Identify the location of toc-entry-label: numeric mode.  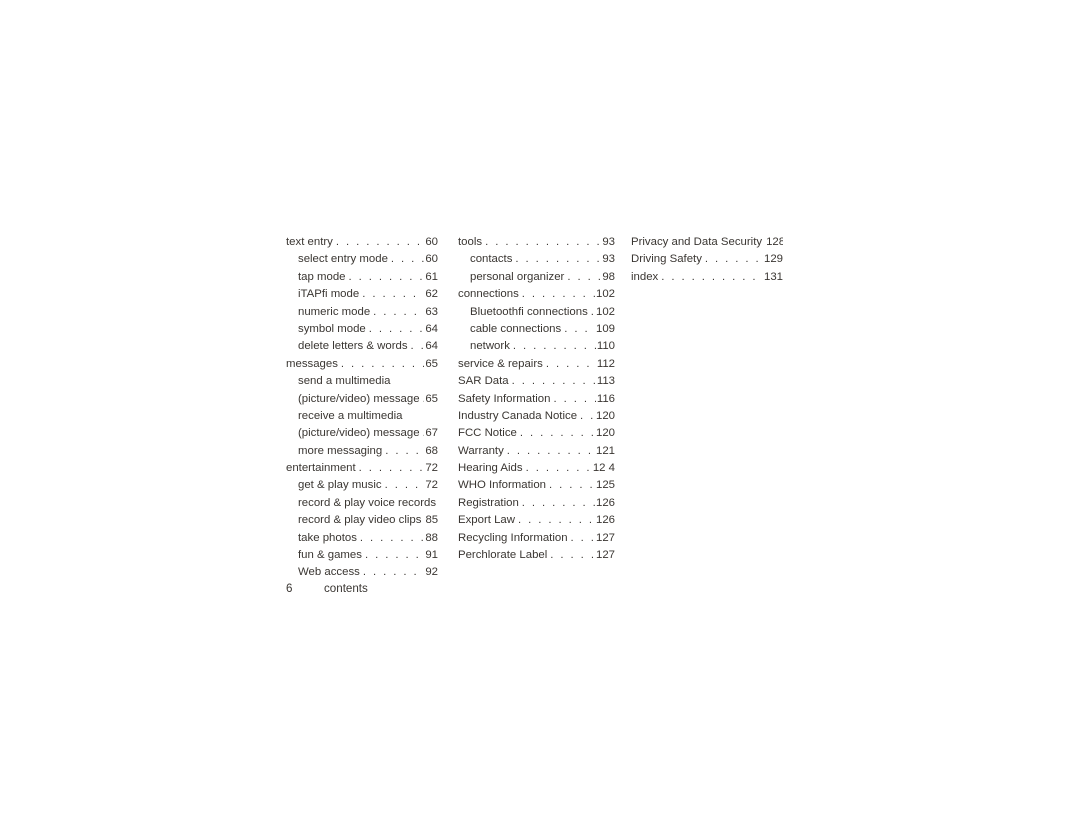
(334, 311).